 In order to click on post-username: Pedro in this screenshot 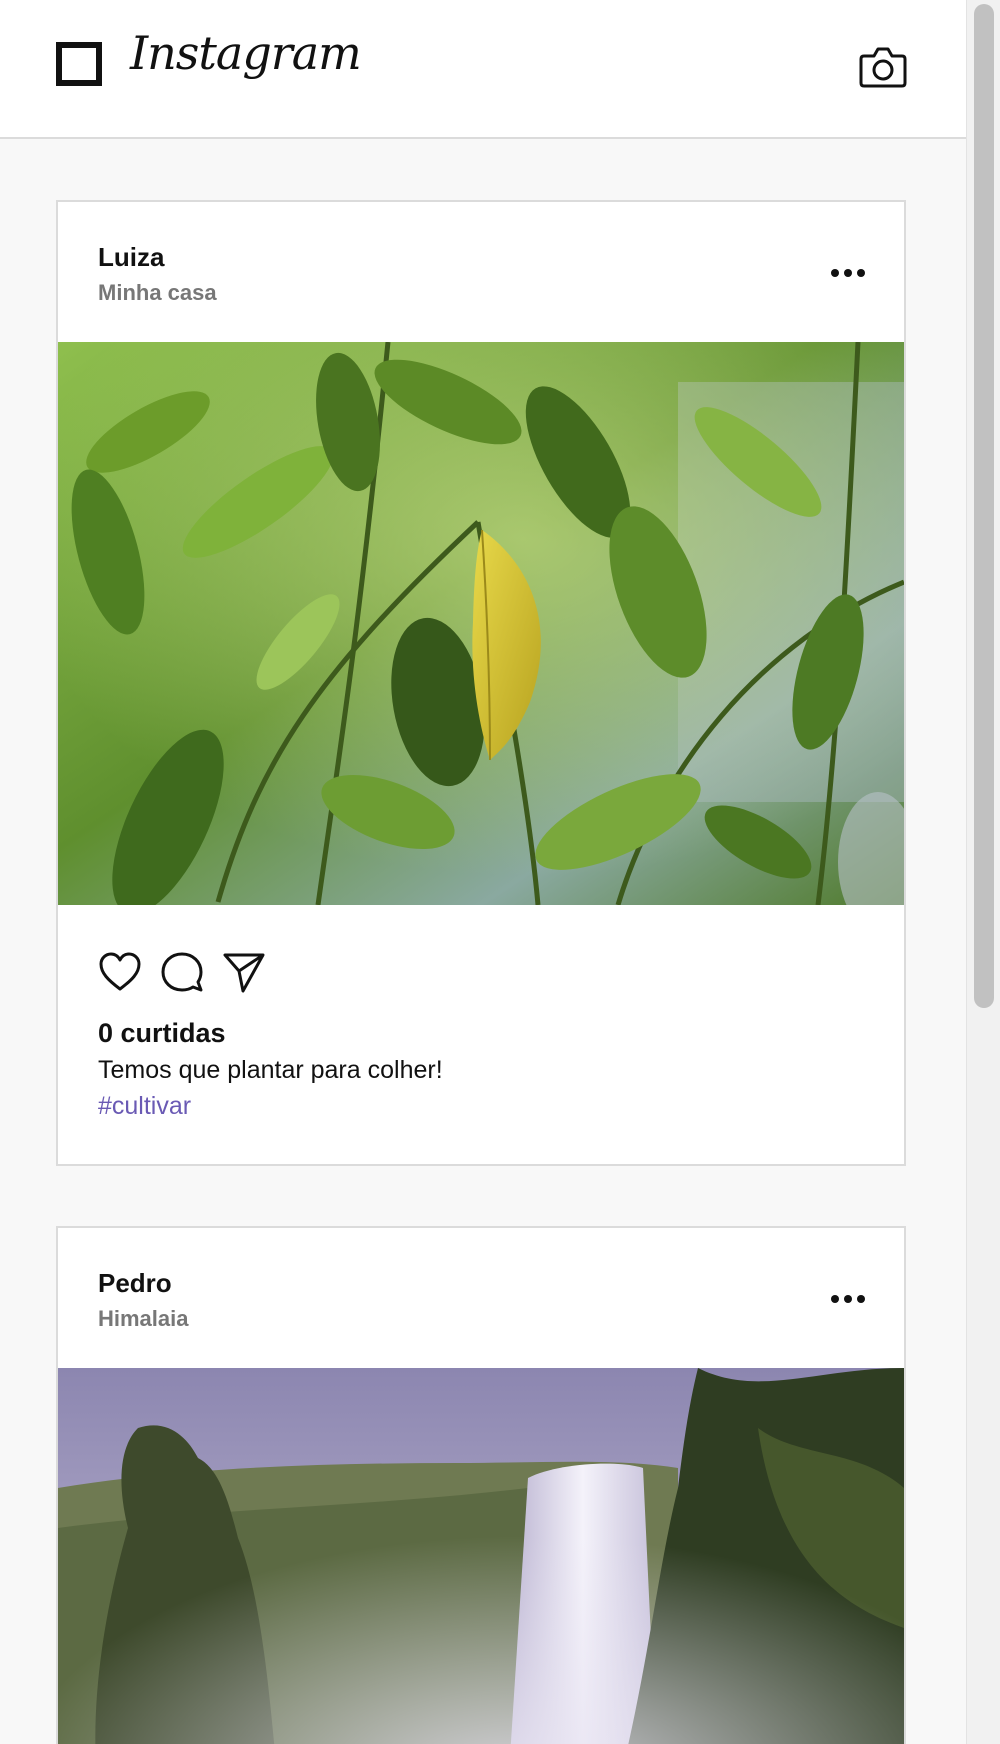, I will do `click(135, 1283)`.